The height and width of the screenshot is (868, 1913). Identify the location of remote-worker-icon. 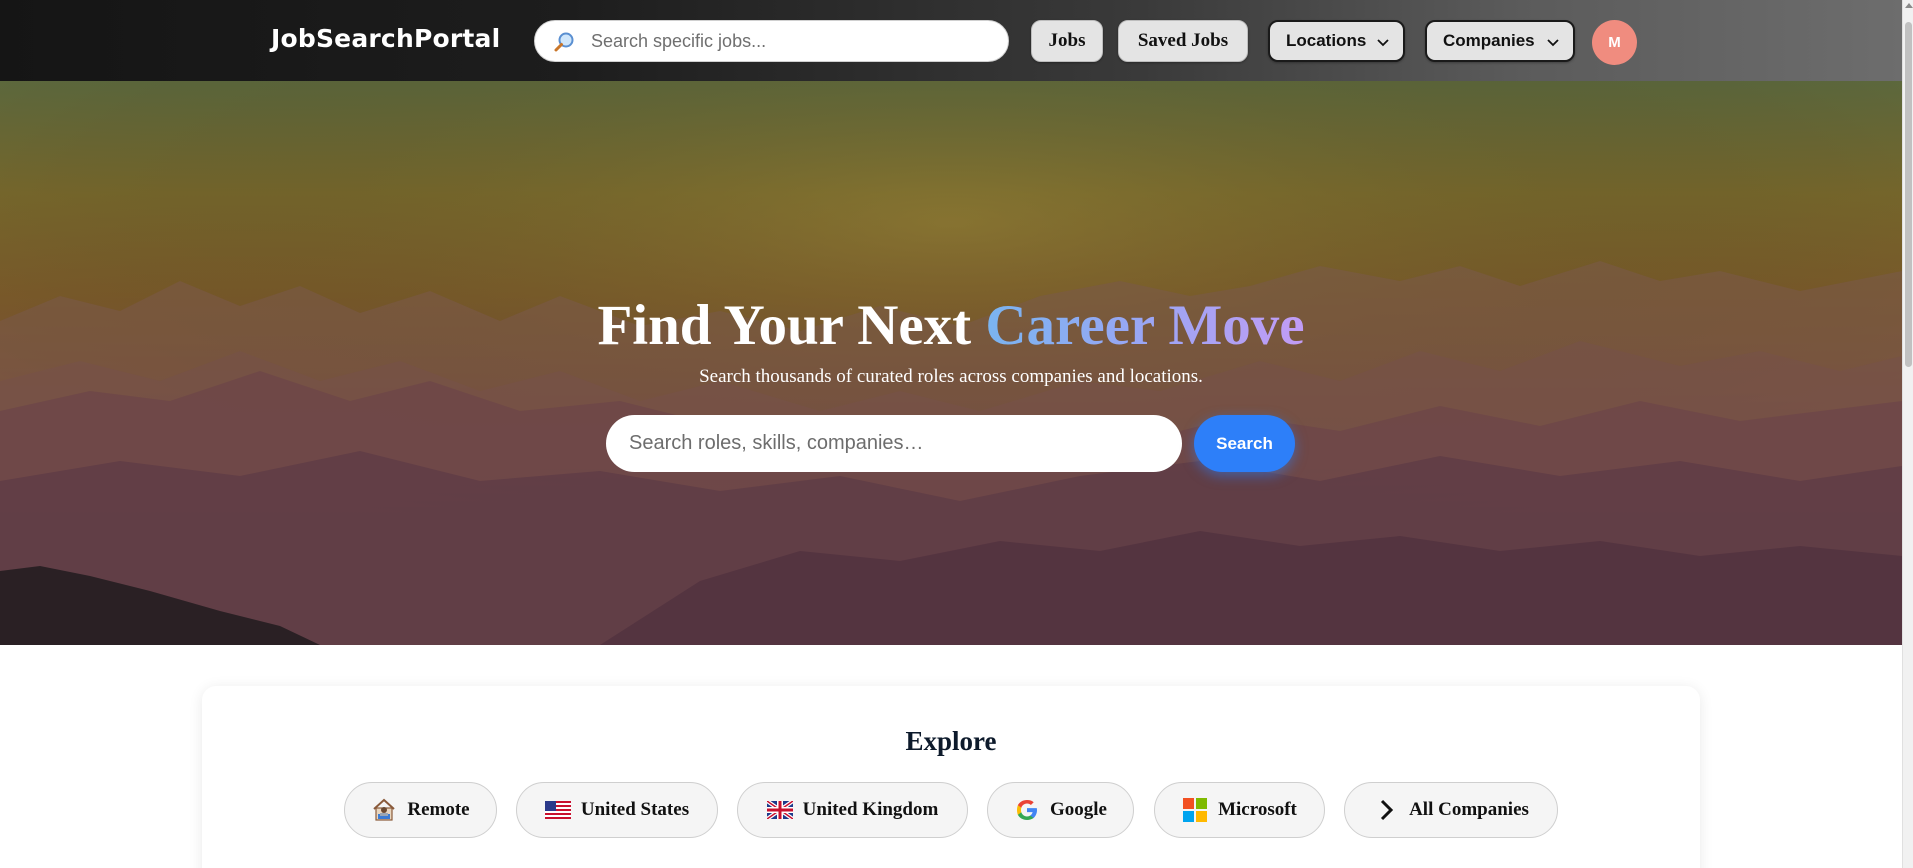
(384, 810).